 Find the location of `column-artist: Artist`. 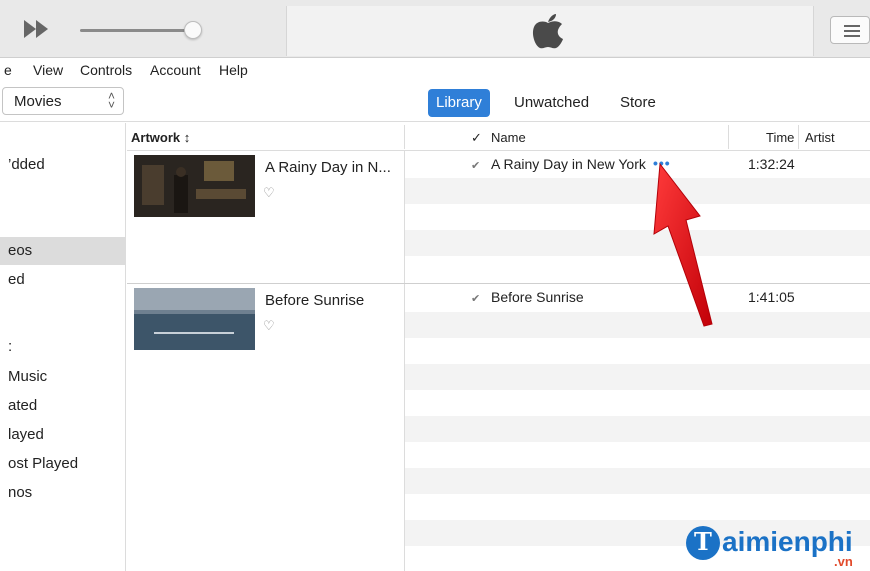

column-artist: Artist is located at coordinates (820, 137).